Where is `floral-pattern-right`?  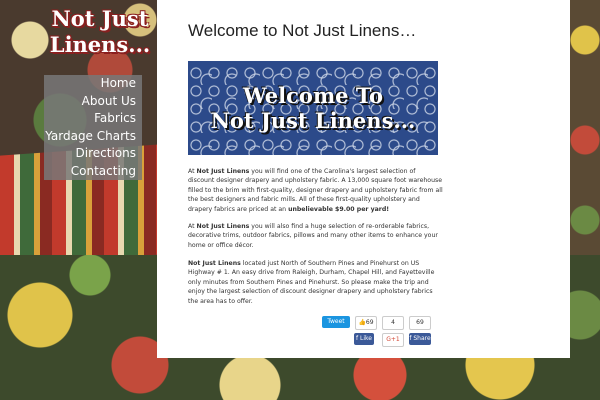
floral-pattern-right is located at coordinates (585, 130).